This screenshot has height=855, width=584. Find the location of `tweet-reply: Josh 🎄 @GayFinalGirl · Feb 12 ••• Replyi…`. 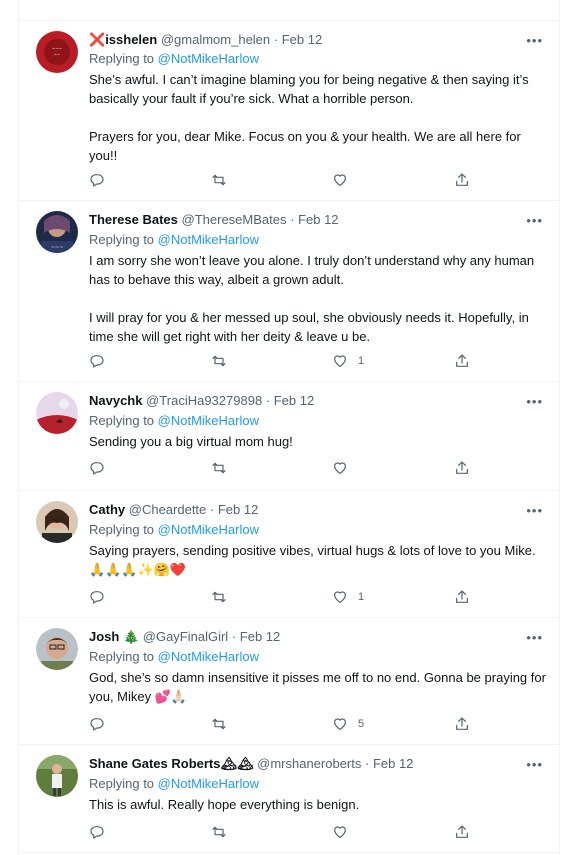

tweet-reply: Josh 🎄 @GayFinalGirl · Feb 12 ••• Replyi… is located at coordinates (289, 681).